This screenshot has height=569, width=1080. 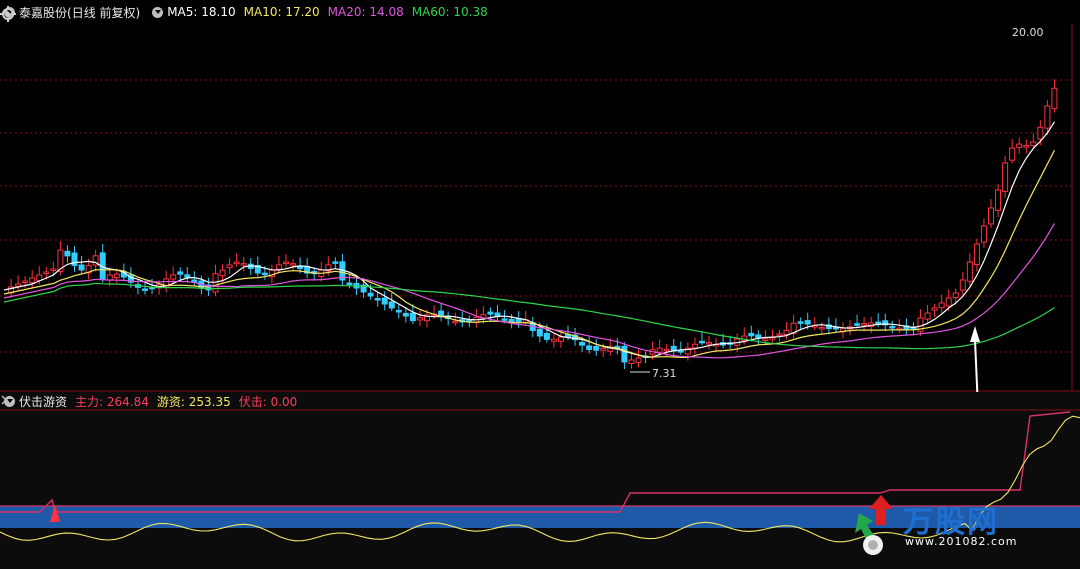 What do you see at coordinates (268, 401) in the screenshot?
I see `indicator-ambush: 伏击: 0.00` at bounding box center [268, 401].